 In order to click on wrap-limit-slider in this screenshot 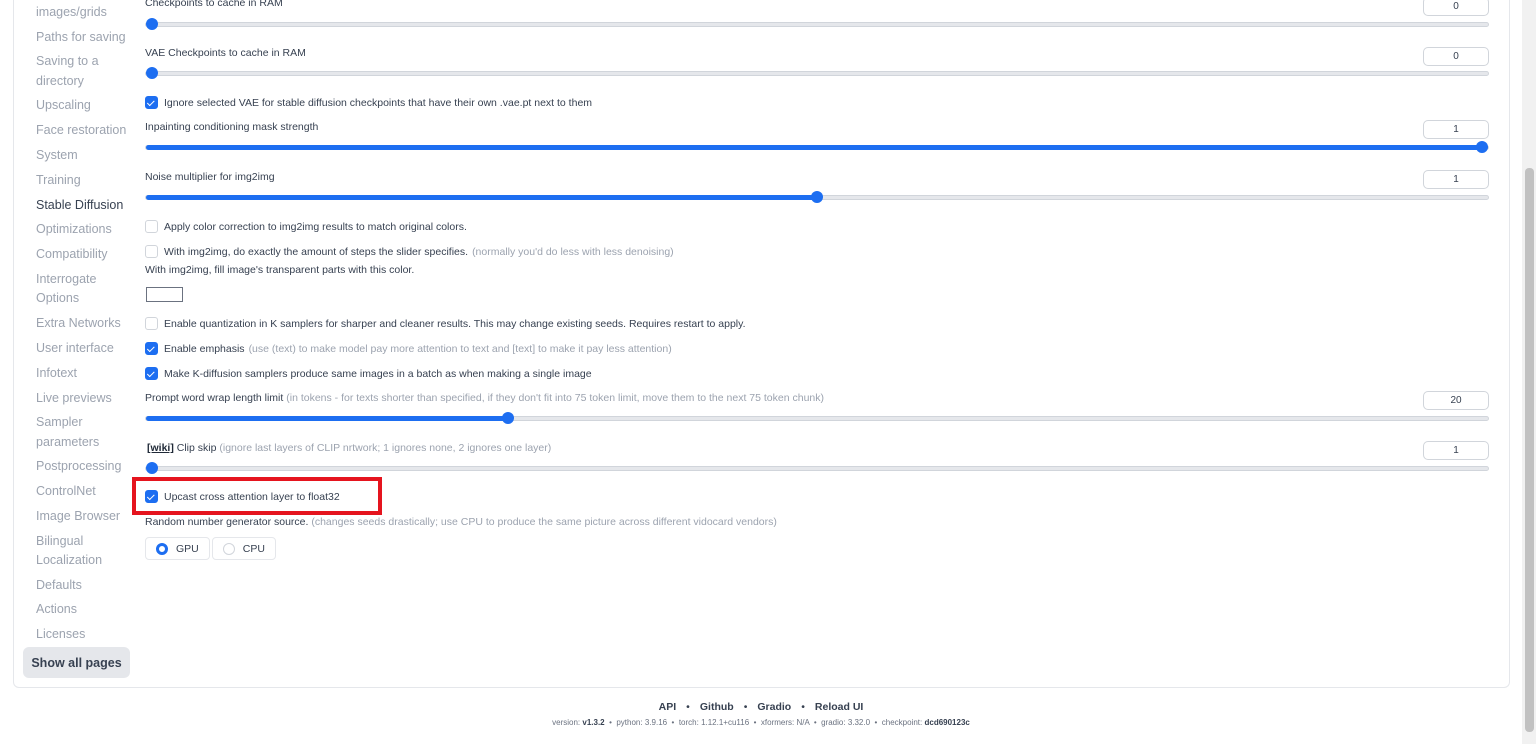, I will do `click(817, 418)`.